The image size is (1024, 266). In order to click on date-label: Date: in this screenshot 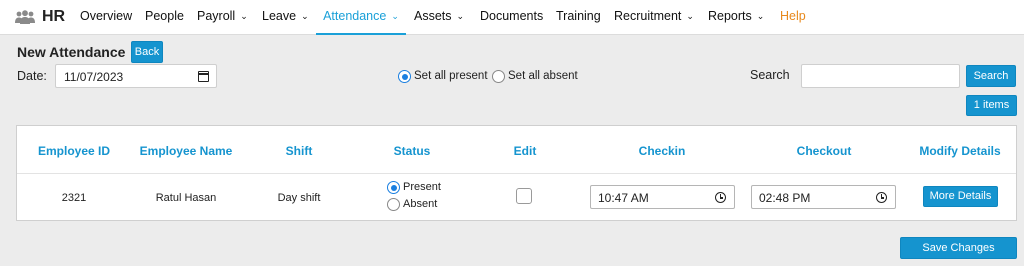, I will do `click(32, 76)`.